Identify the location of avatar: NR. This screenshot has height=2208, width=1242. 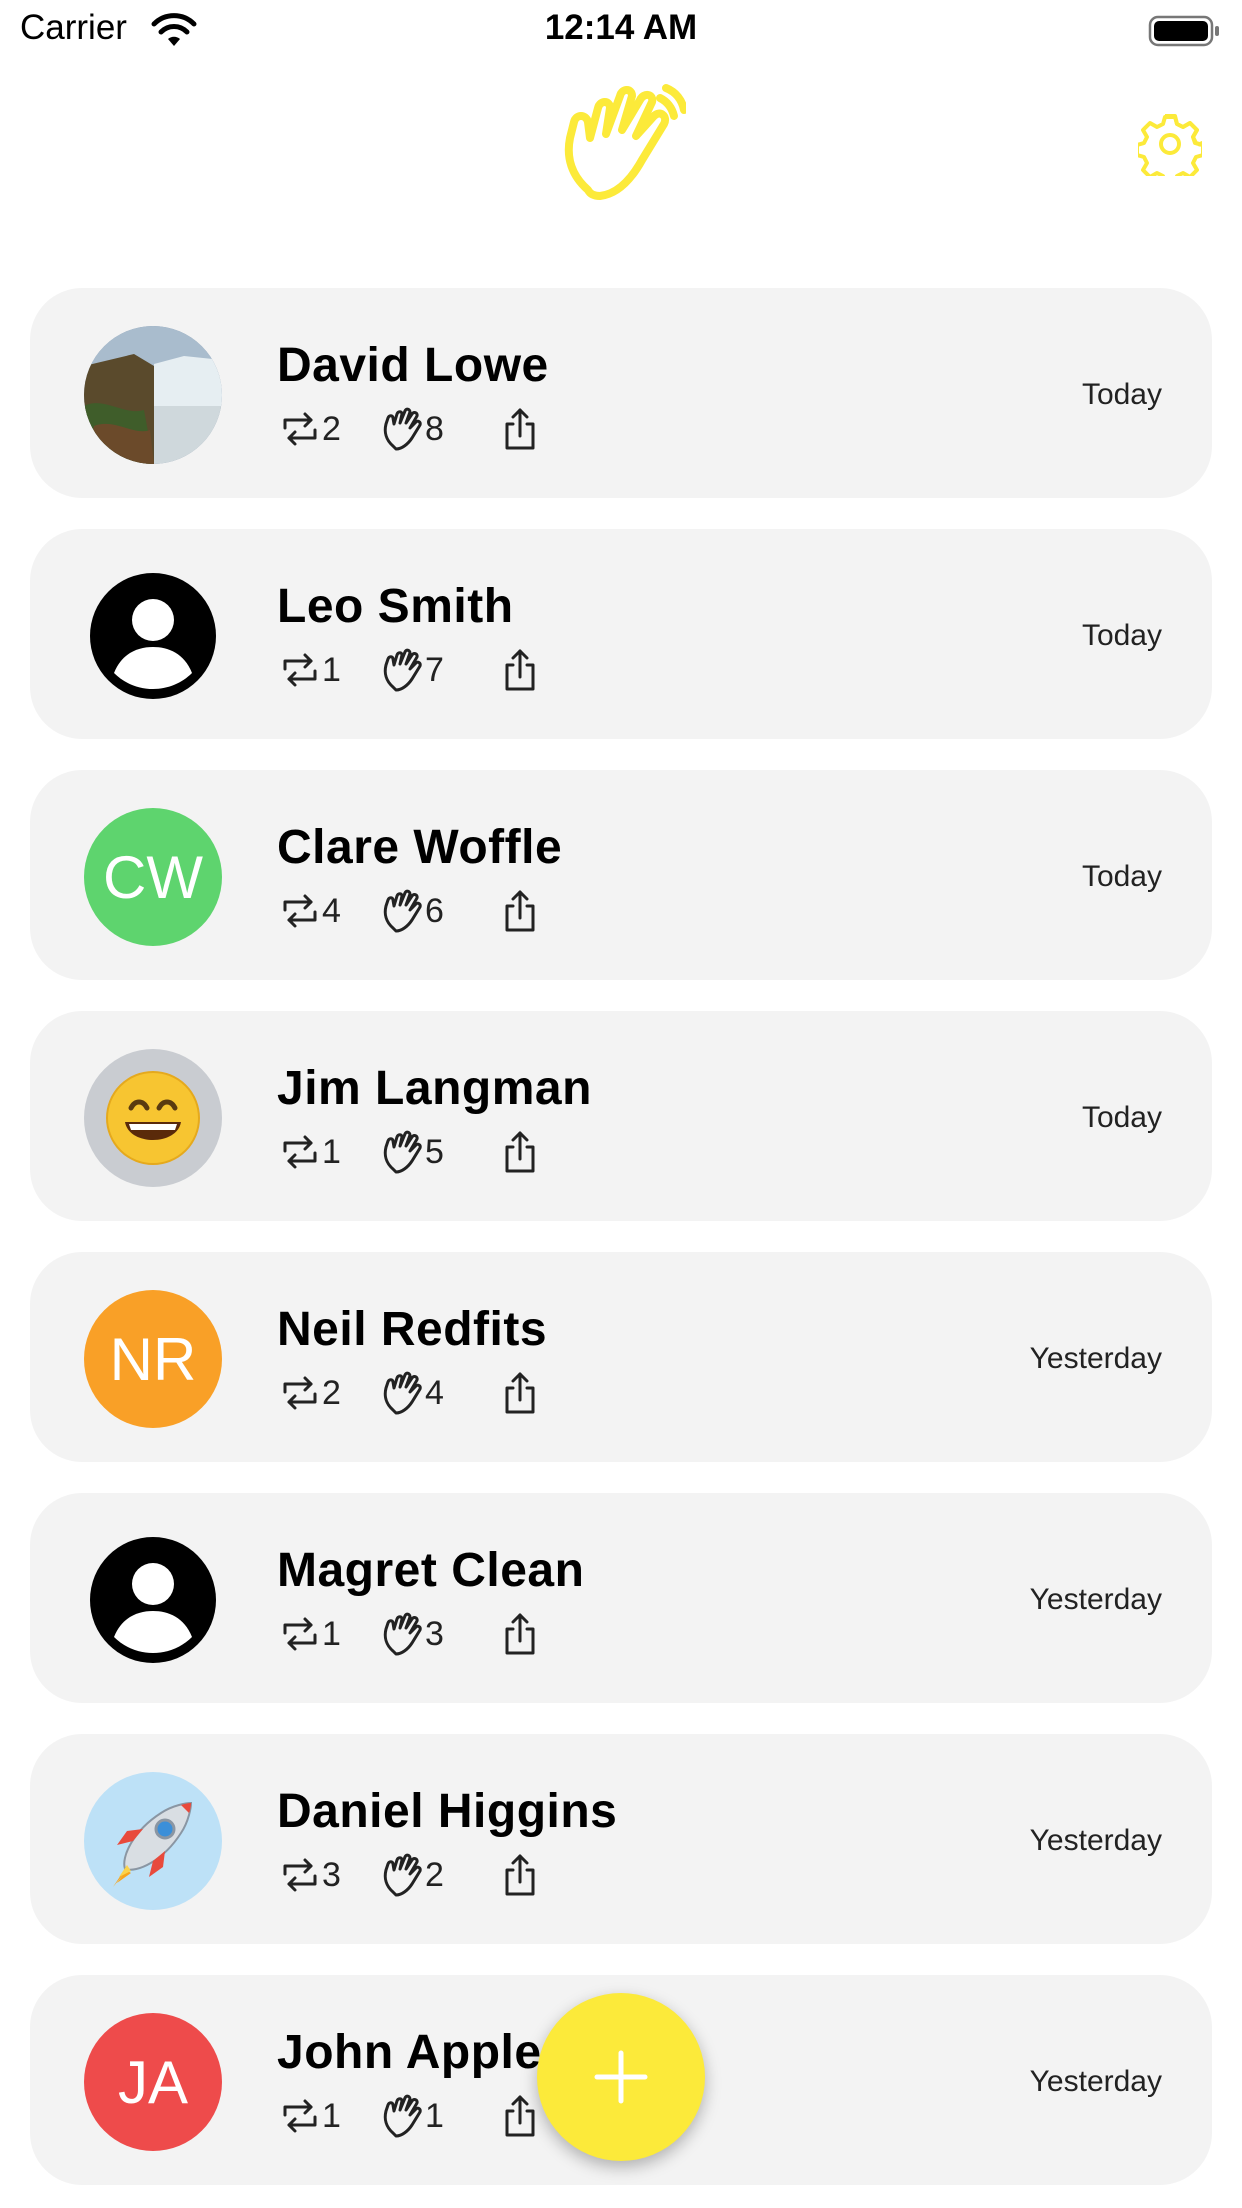
(153, 1359).